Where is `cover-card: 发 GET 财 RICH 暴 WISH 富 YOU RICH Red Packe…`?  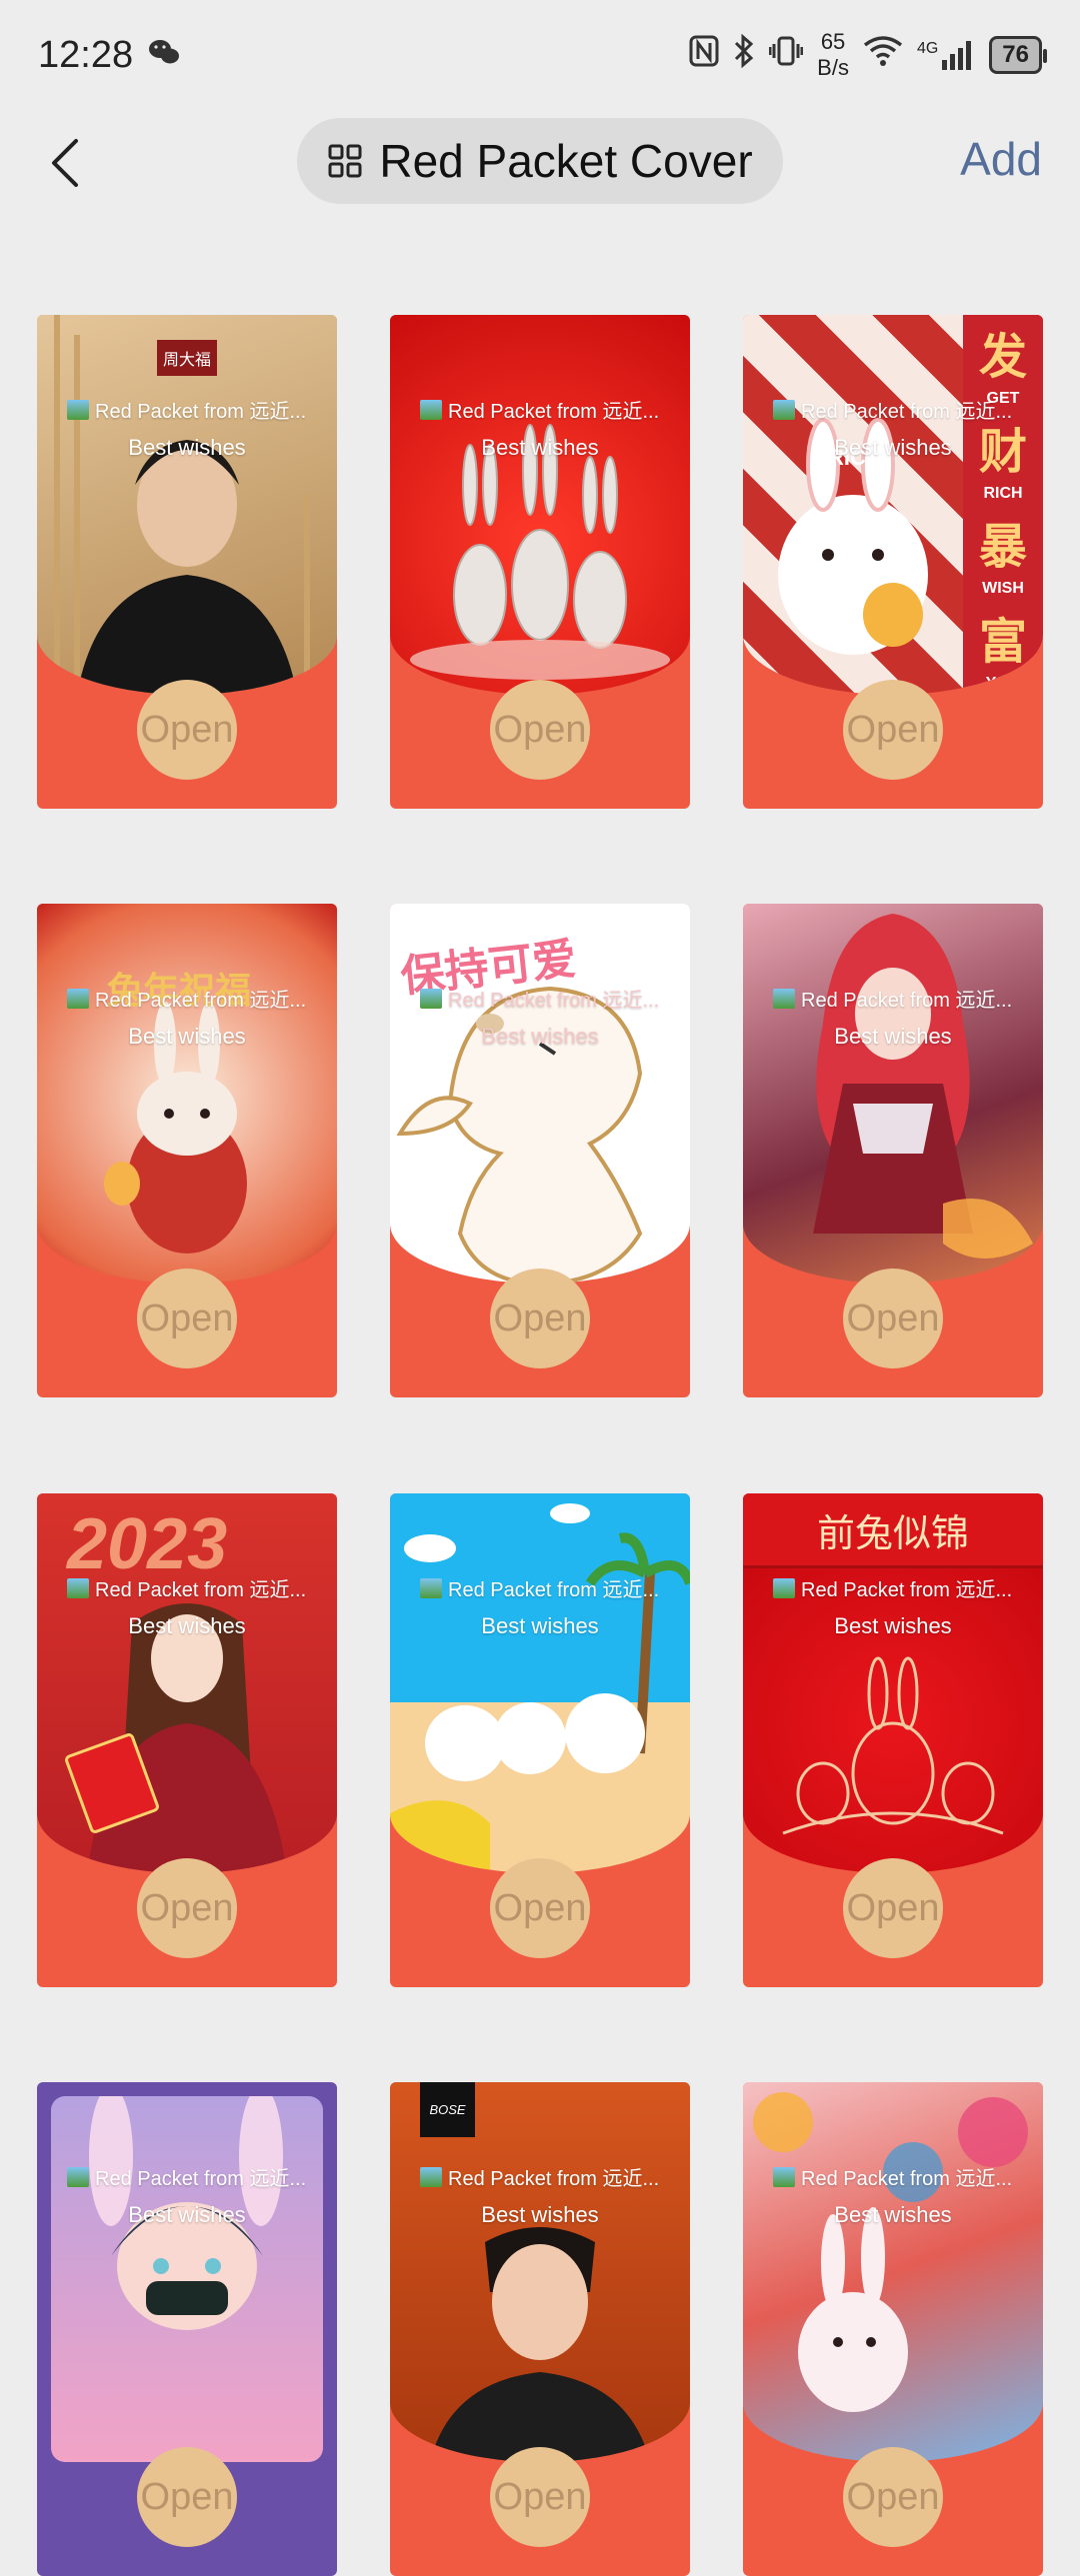 cover-card: 发 GET 财 RICH 暴 WISH 富 YOU RICH Red Packe… is located at coordinates (893, 562).